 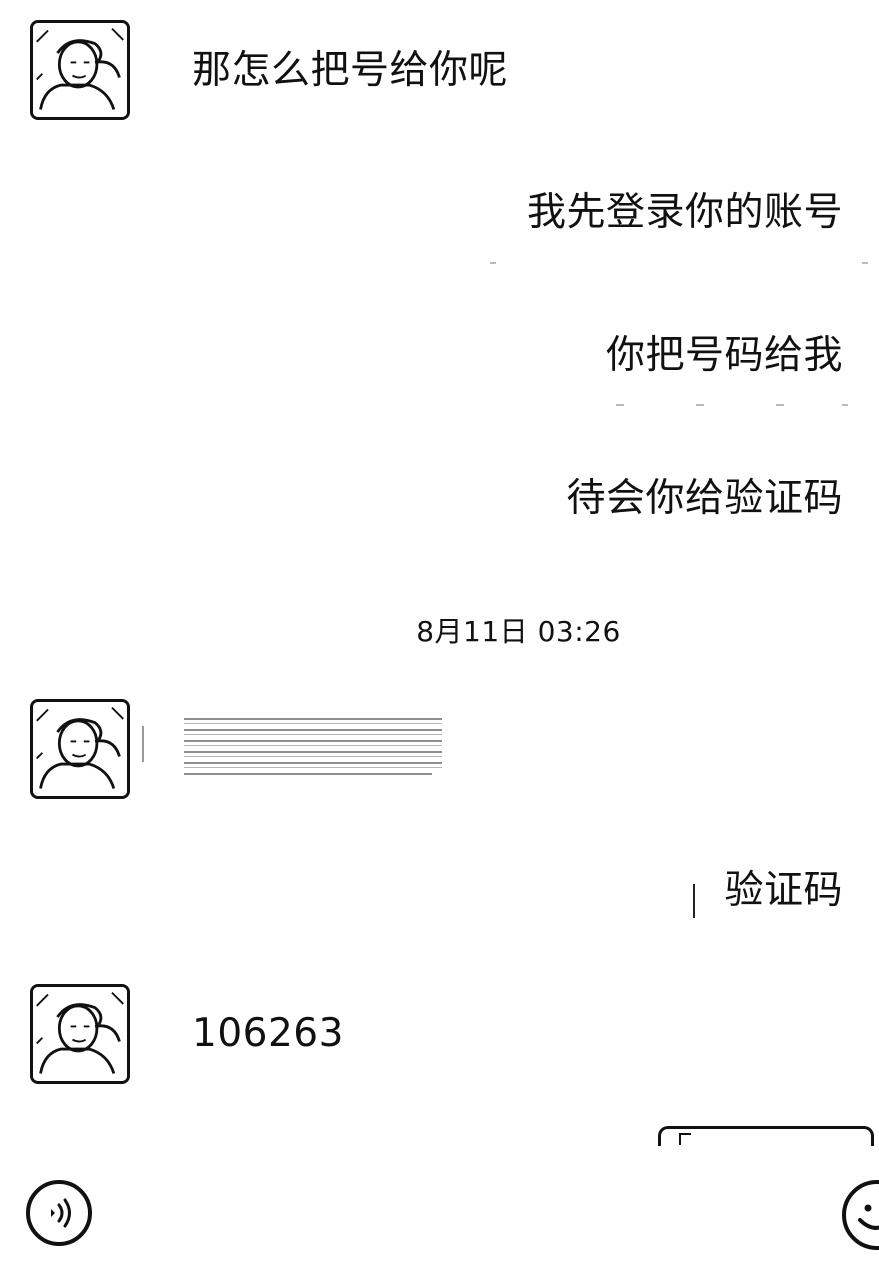 I want to click on message-text: 我先登录你的账号, so click(x=685, y=213).